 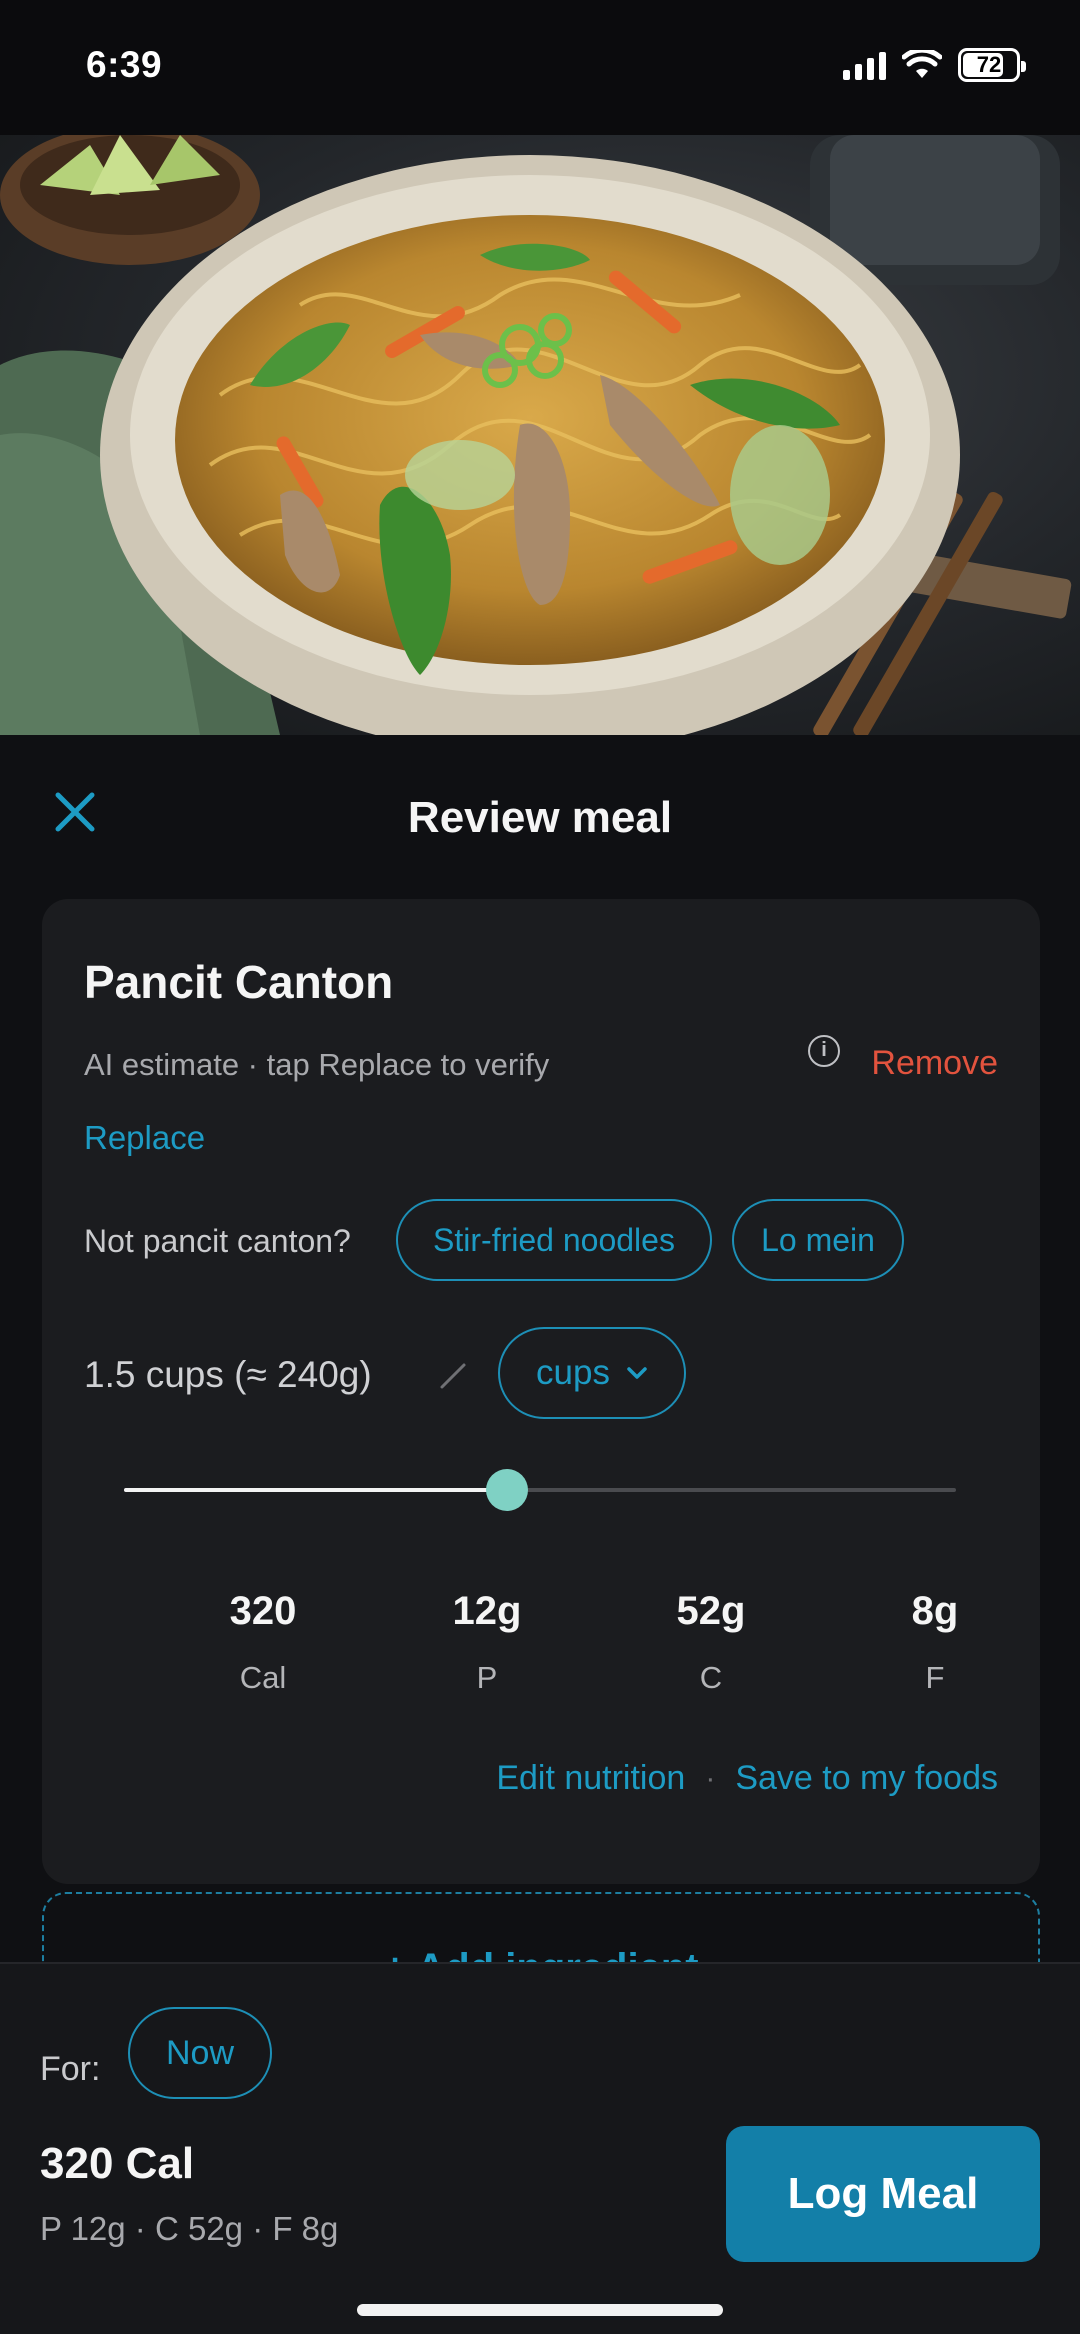 I want to click on log-meal-button: Log Meal, so click(x=883, y=2194).